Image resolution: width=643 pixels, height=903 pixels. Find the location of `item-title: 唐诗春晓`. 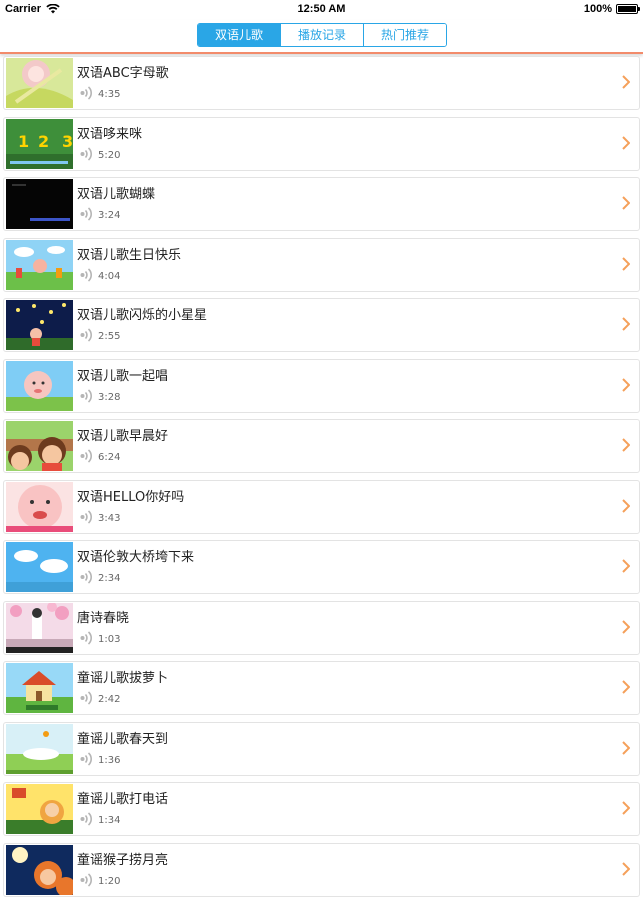

item-title: 唐诗春晓 is located at coordinates (103, 618).